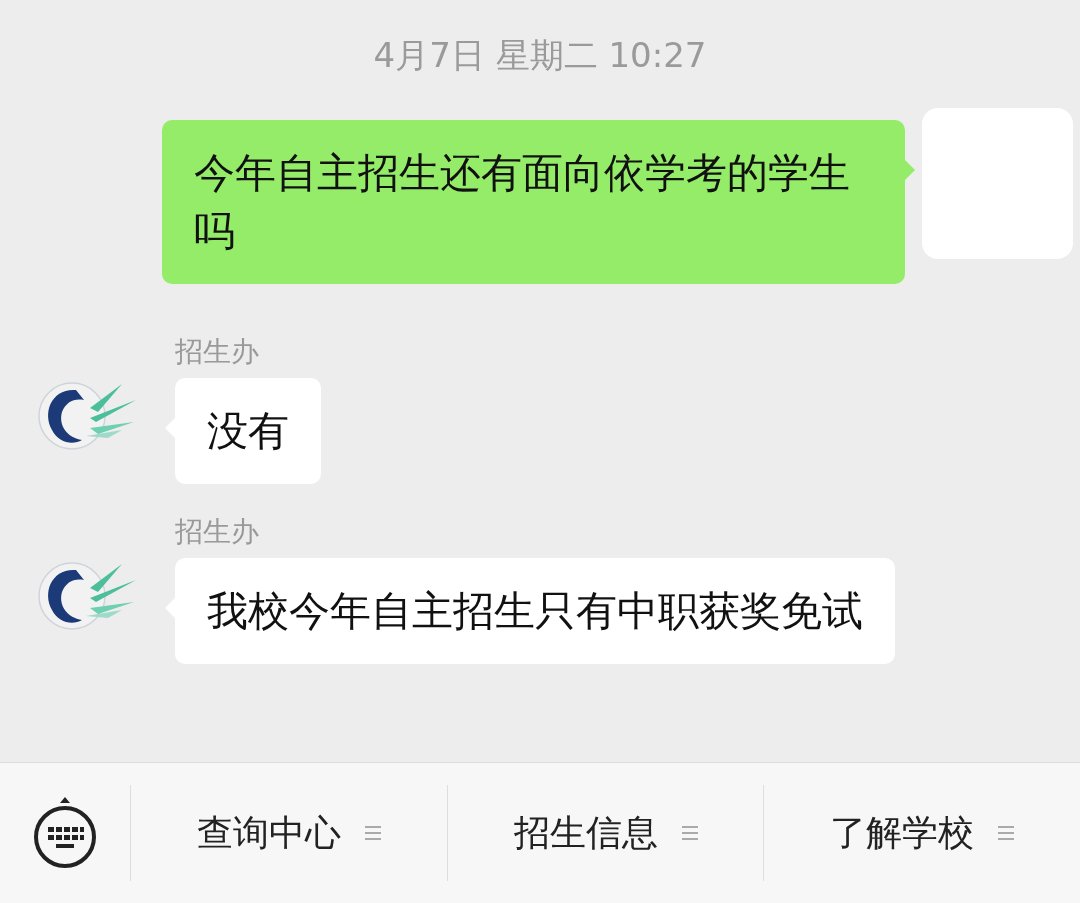 The image size is (1080, 903). I want to click on menu-button: 了解学校, so click(902, 833).